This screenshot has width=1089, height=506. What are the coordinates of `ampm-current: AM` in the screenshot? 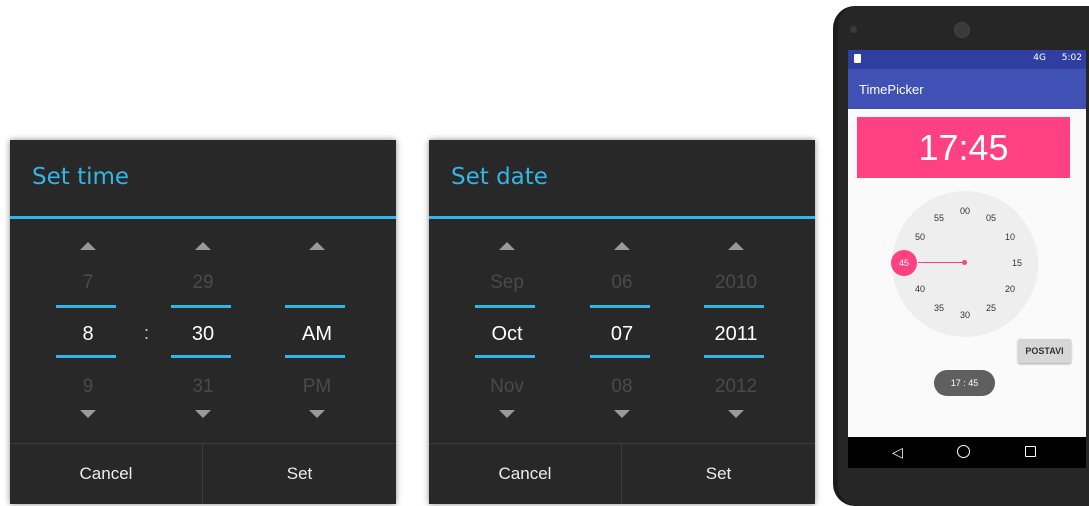 It's located at (317, 334).